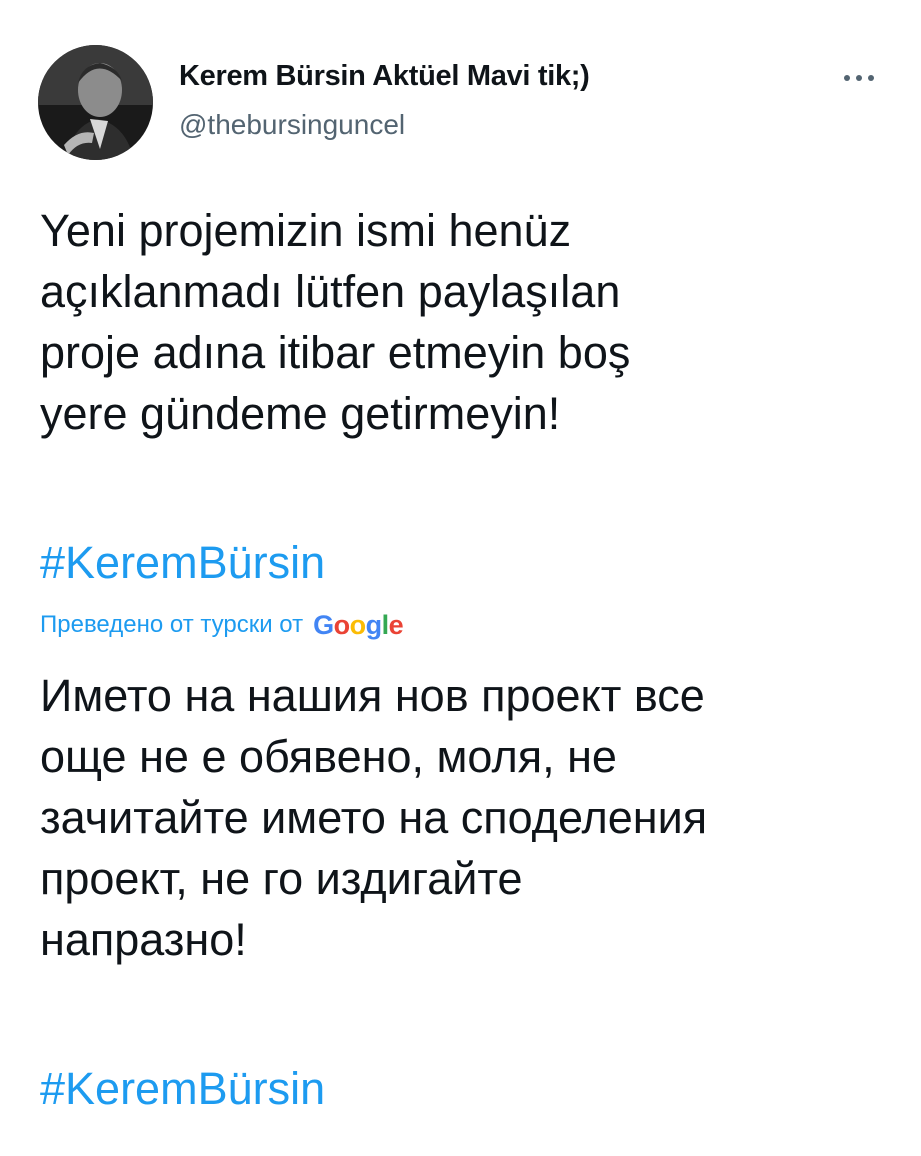 The height and width of the screenshot is (1156, 921). I want to click on translation-attribution: Преведено от турски от Google, so click(222, 625).